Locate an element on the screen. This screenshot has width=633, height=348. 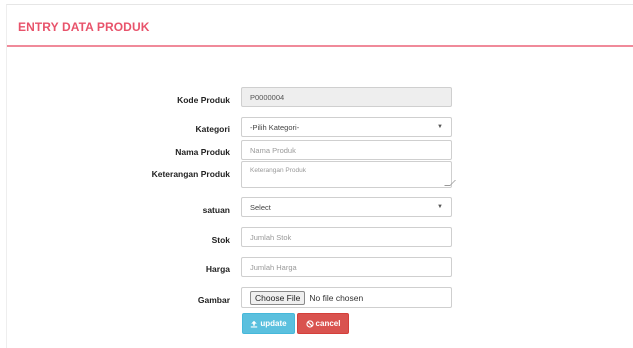
page-title: ENTRY DATA PRODUK is located at coordinates (84, 27).